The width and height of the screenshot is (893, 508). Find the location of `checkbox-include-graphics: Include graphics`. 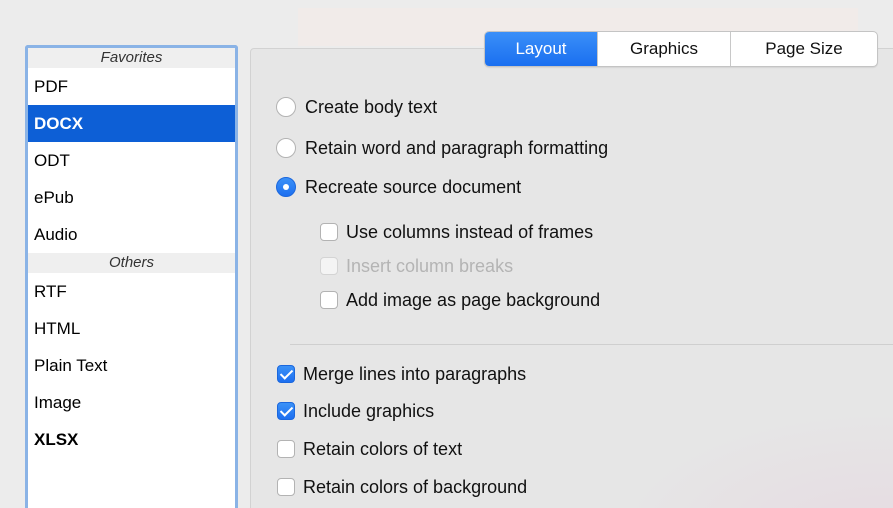

checkbox-include-graphics: Include graphics is located at coordinates (355, 411).